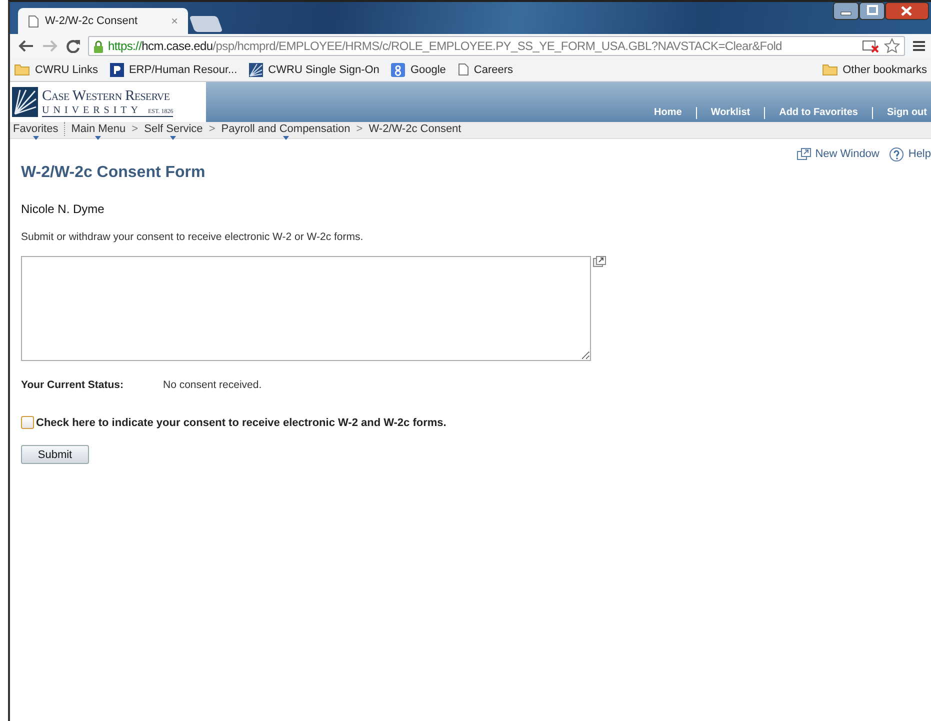 This screenshot has width=931, height=721. What do you see at coordinates (896, 154) in the screenshot?
I see `help-icon` at bounding box center [896, 154].